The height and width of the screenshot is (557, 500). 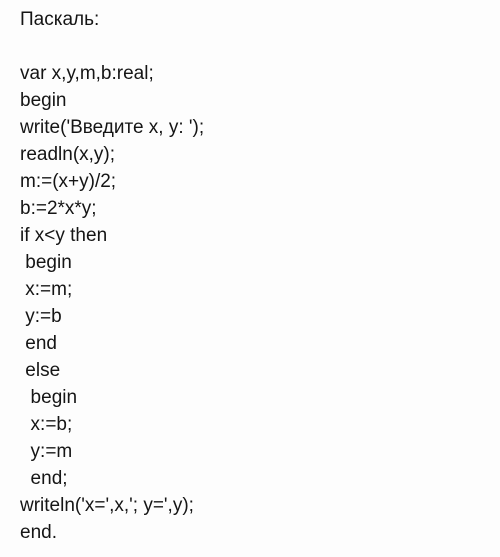 I want to click on code-line: else, so click(x=40, y=370).